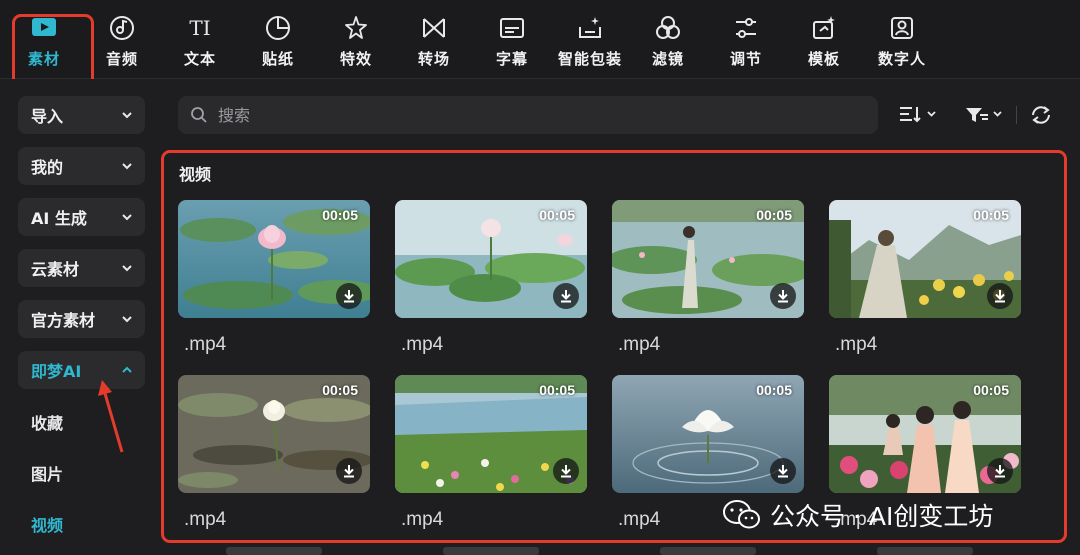  Describe the element at coordinates (824, 44) in the screenshot. I see `tab-template: 模板` at that location.